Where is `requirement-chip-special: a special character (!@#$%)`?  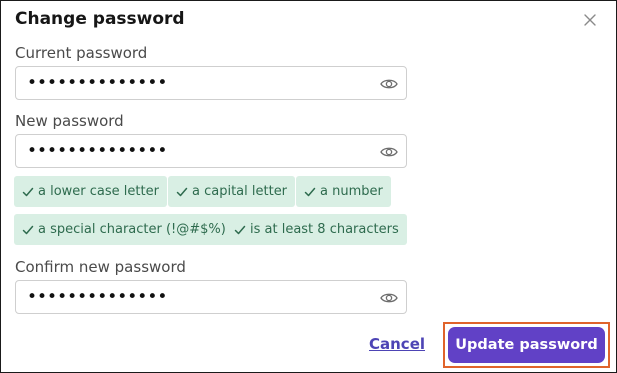 requirement-chip-special: a special character (!@#$%) is located at coordinates (124, 229).